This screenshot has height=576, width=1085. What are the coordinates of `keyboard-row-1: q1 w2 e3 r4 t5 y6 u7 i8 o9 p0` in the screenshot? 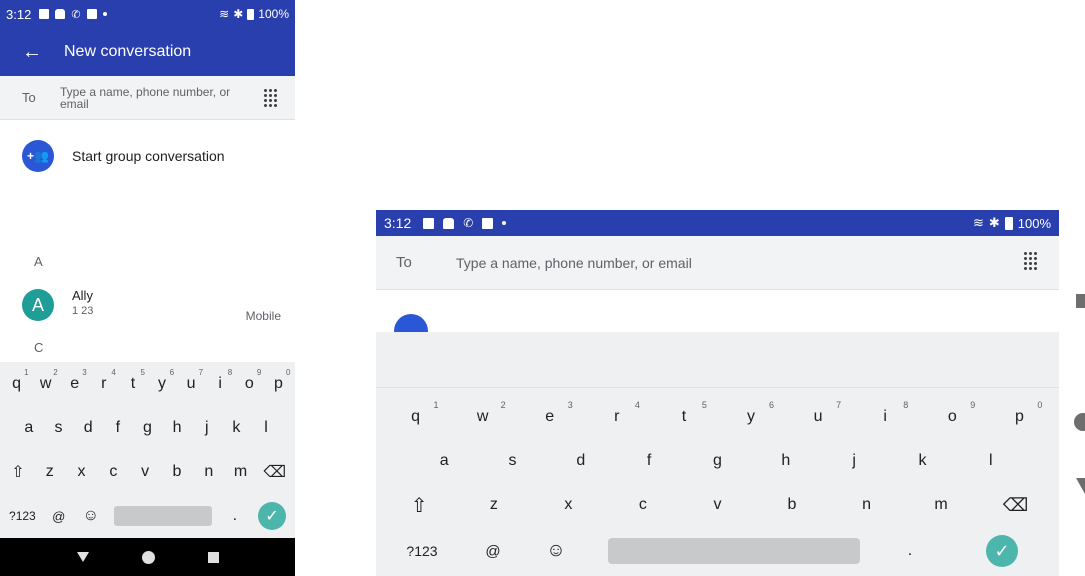 It's located at (147, 384).